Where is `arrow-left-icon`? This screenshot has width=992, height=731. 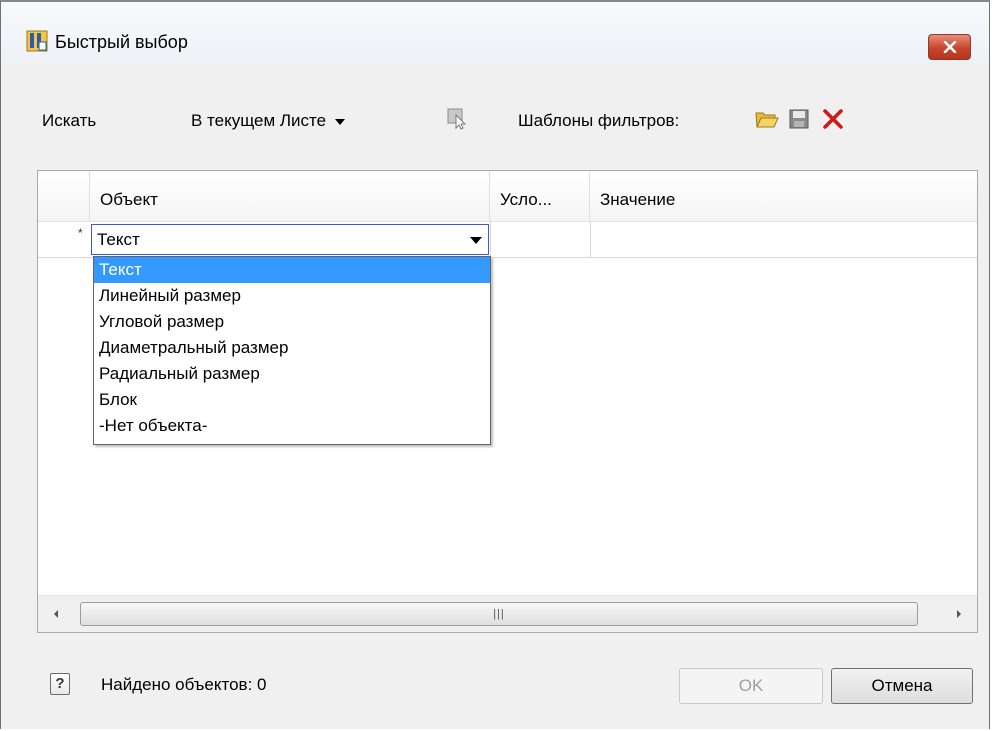
arrow-left-icon is located at coordinates (56, 614).